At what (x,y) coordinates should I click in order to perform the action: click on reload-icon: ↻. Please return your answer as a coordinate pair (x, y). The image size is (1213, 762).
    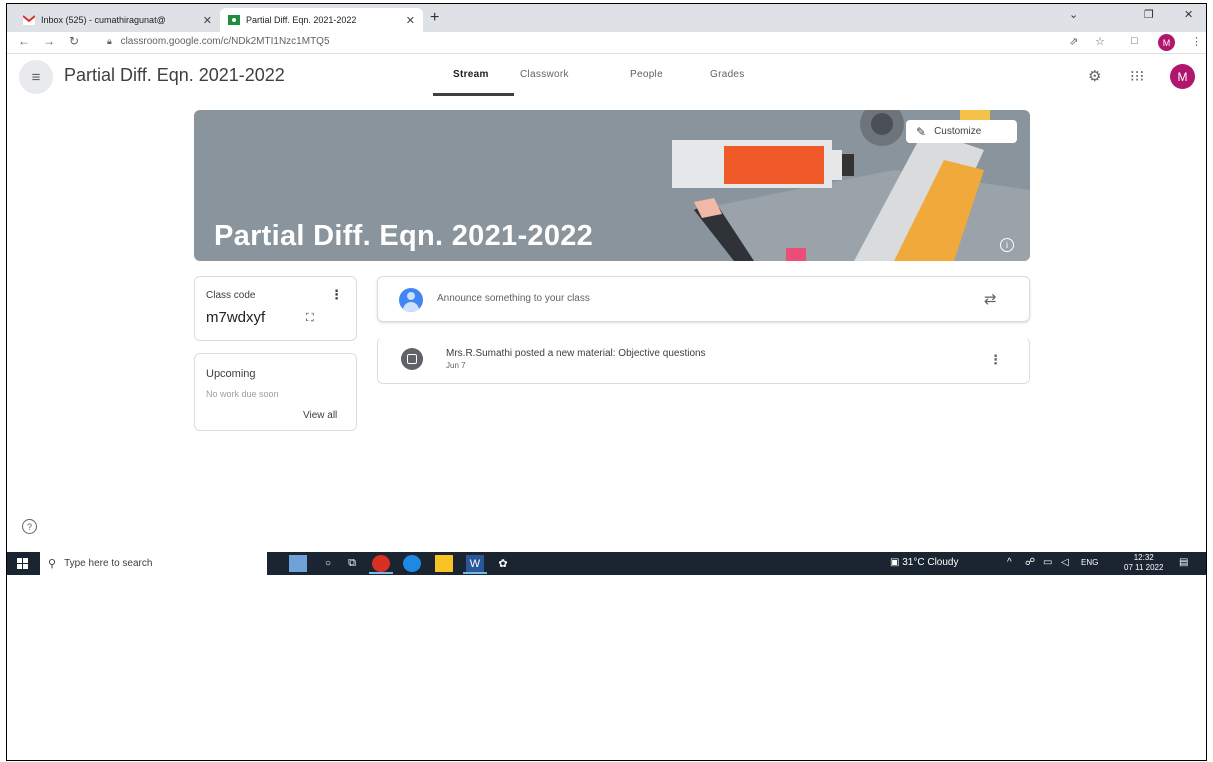
    Looking at the image, I should click on (74, 41).